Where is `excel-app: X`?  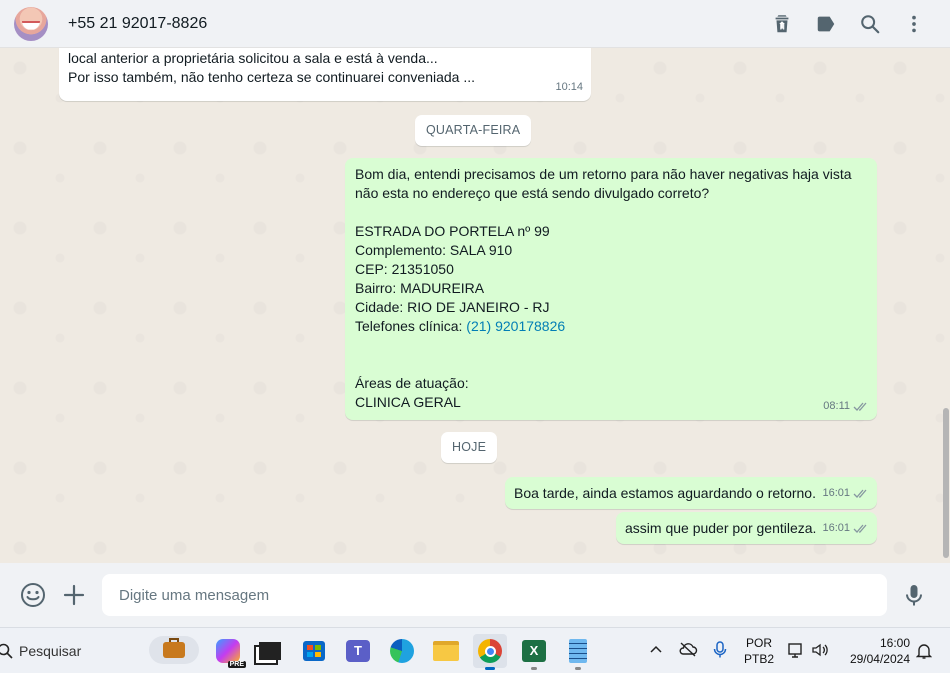
excel-app: X is located at coordinates (534, 652).